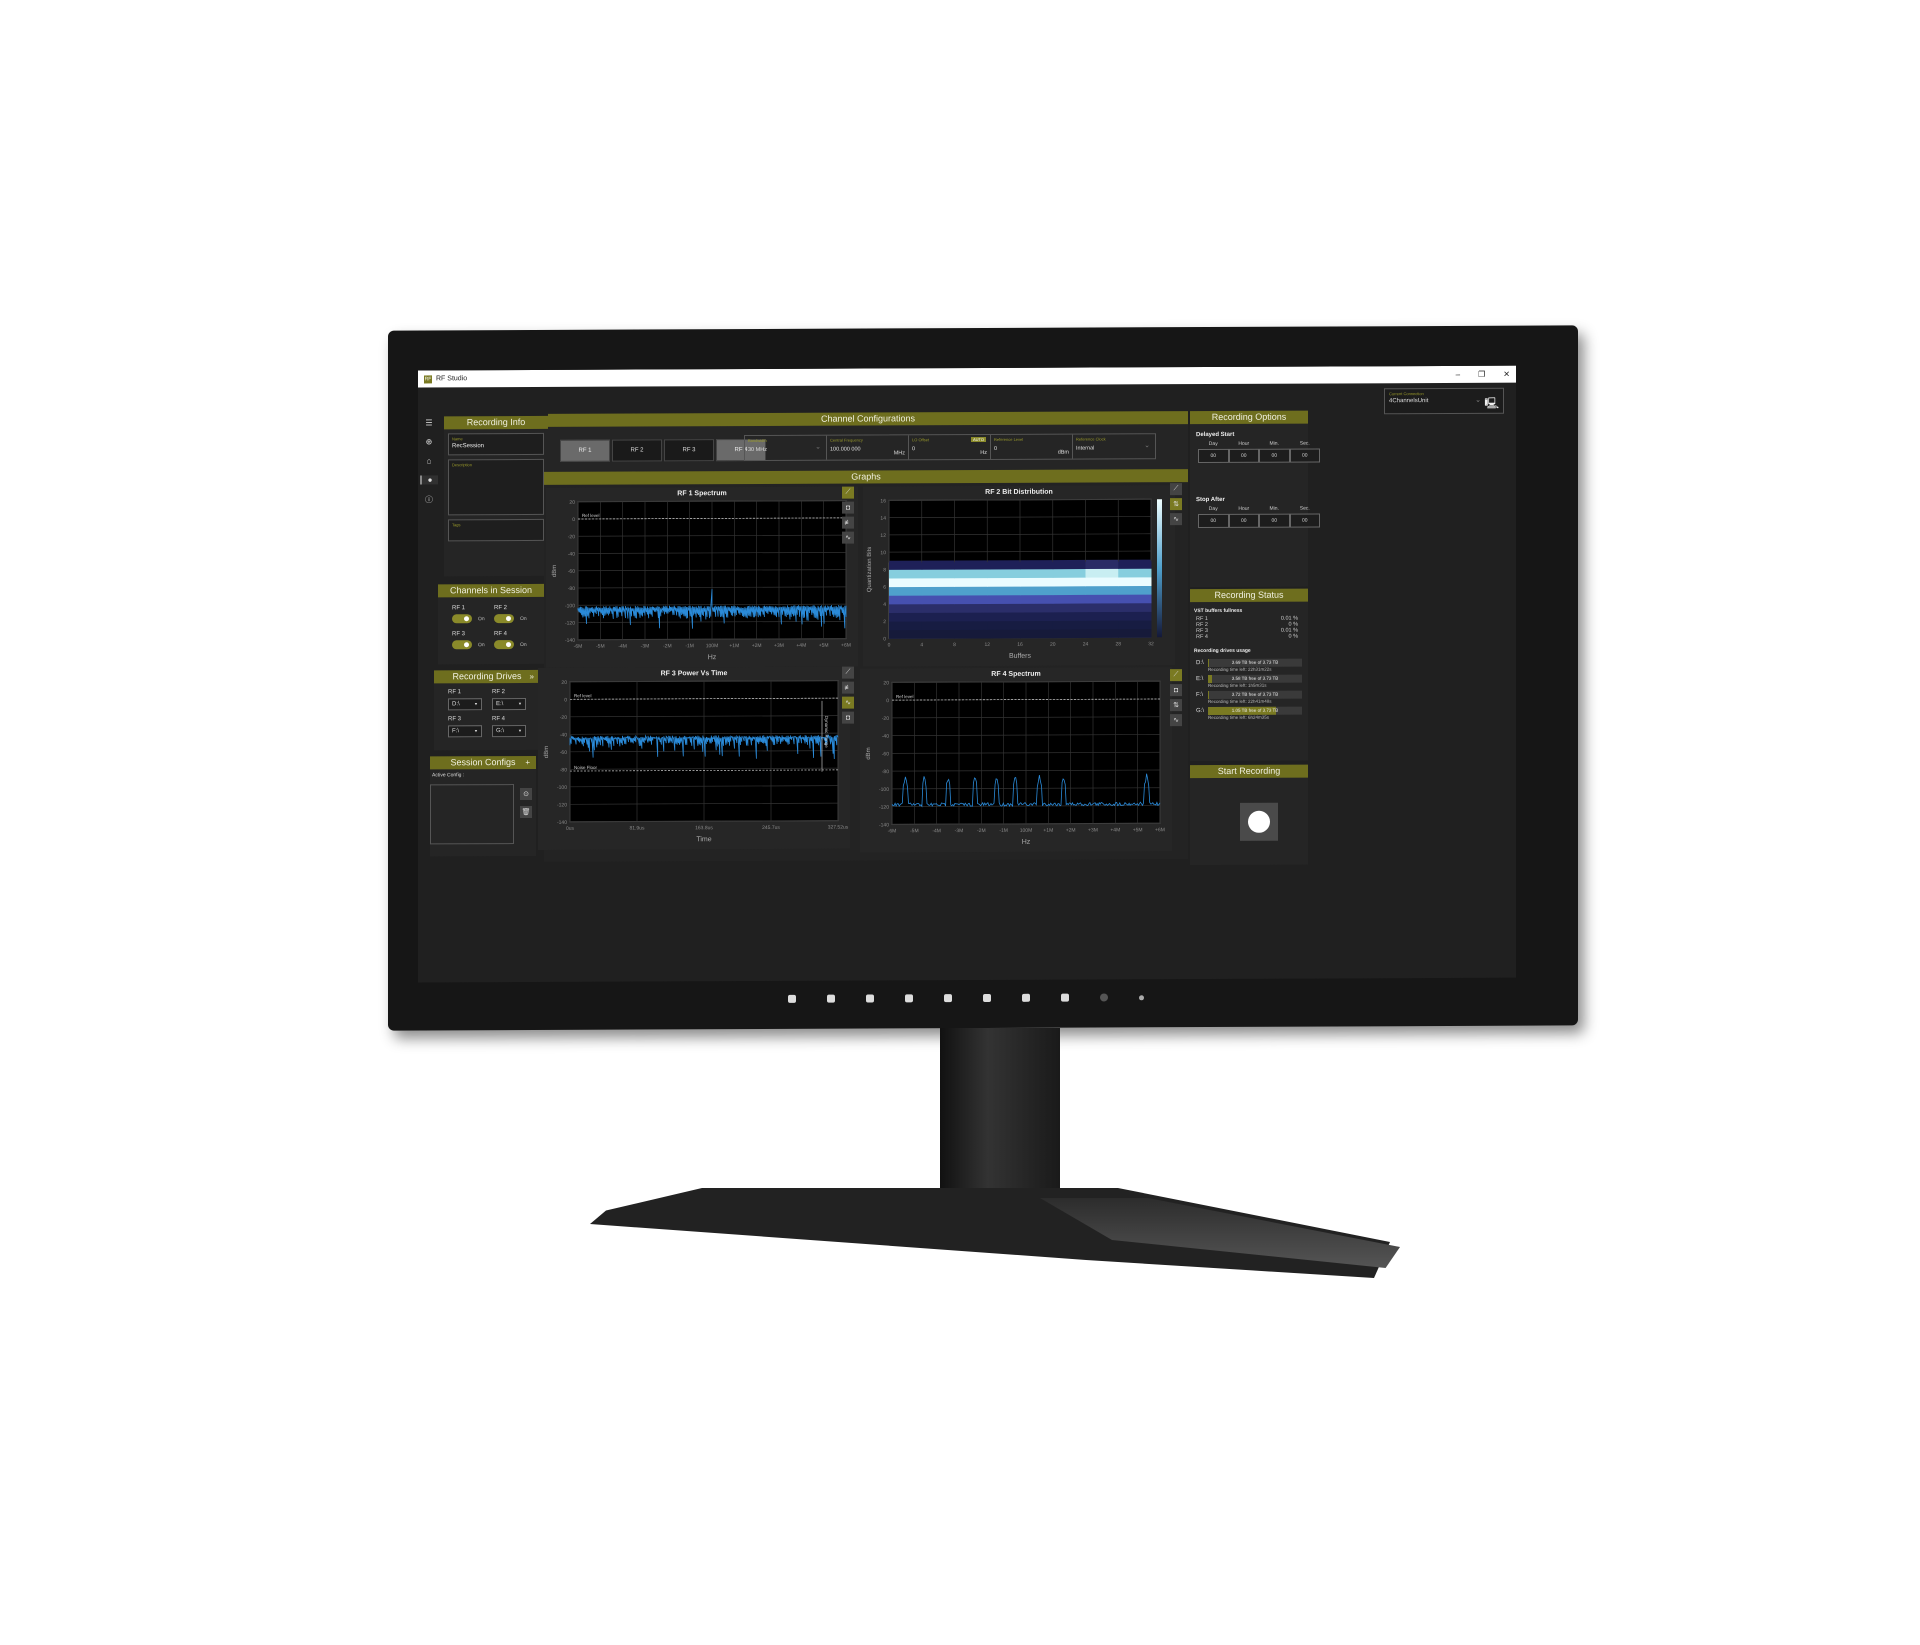 The image size is (1920, 1645). Describe the element at coordinates (1406, 394) in the screenshot. I see `connection-label: Current Connection` at that location.